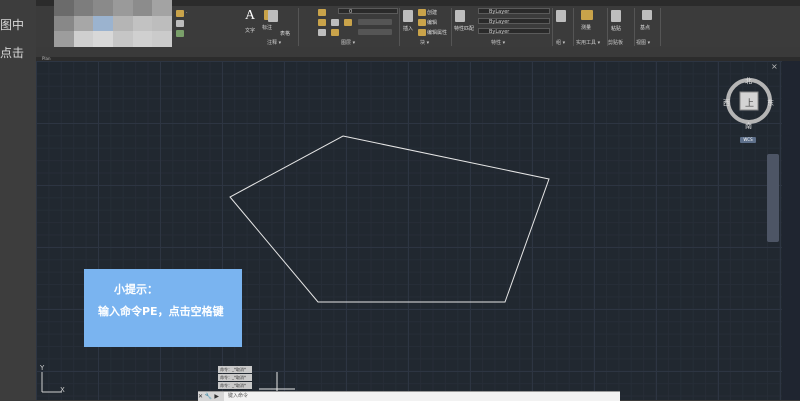  What do you see at coordinates (726, 103) in the screenshot?
I see `viewcube-west: 西` at bounding box center [726, 103].